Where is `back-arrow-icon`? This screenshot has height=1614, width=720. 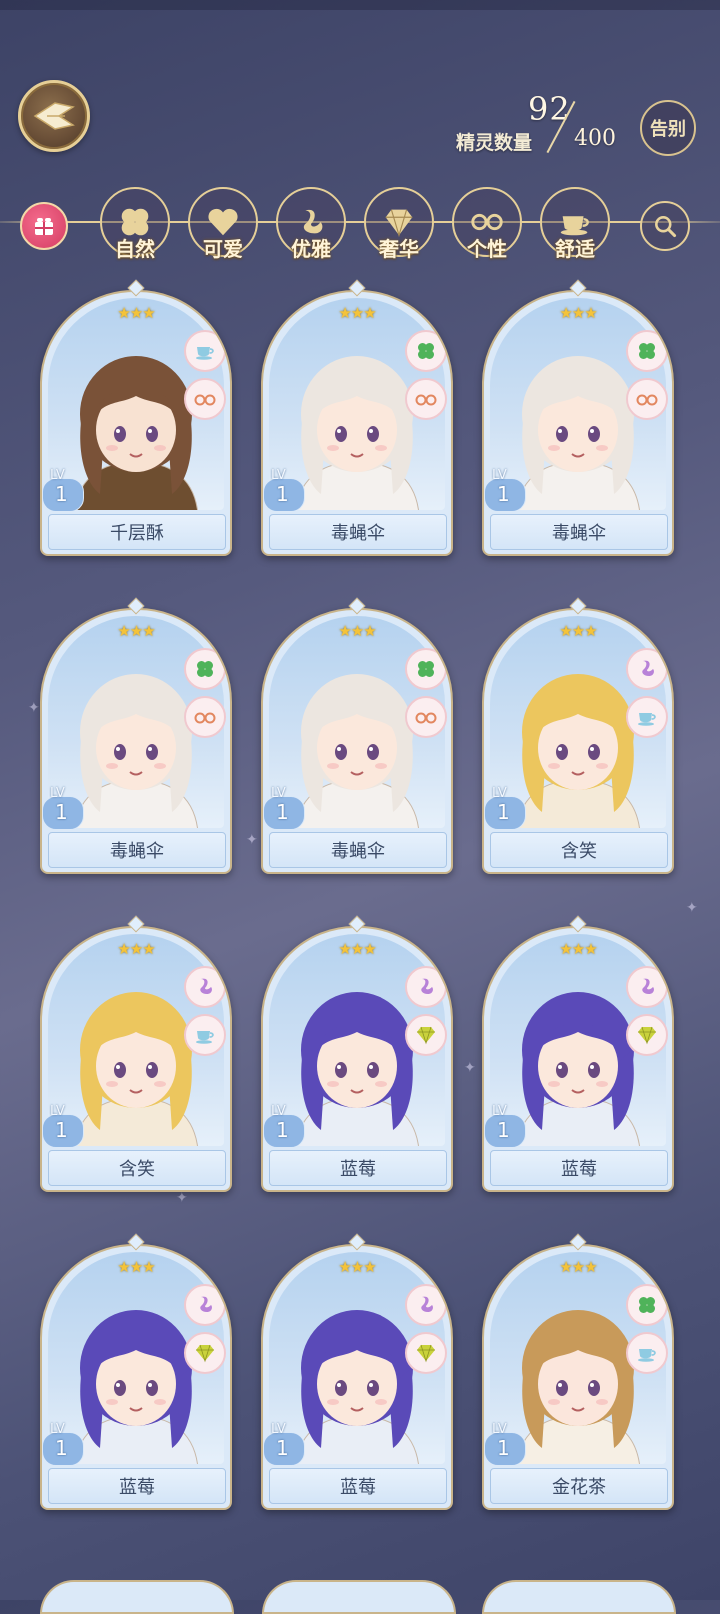 back-arrow-icon is located at coordinates (54, 116).